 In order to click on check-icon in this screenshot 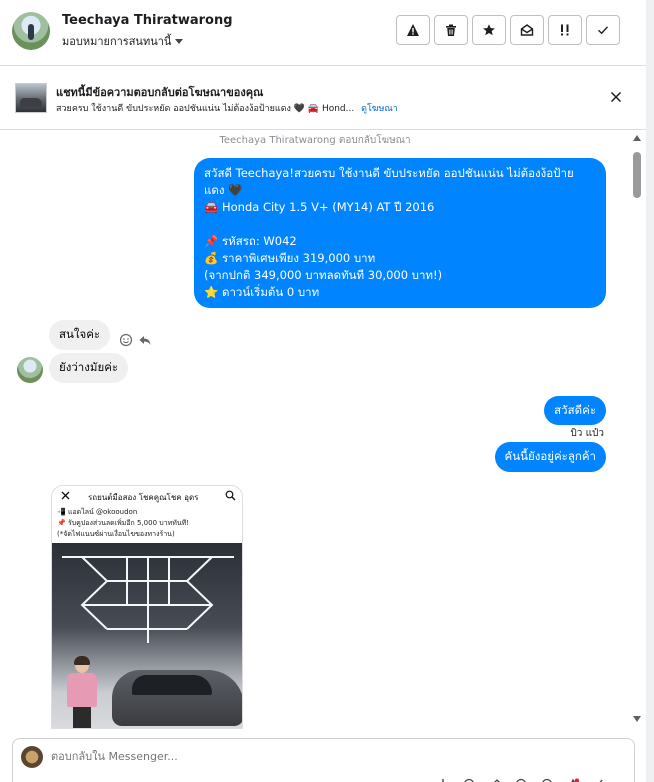, I will do `click(603, 30)`.